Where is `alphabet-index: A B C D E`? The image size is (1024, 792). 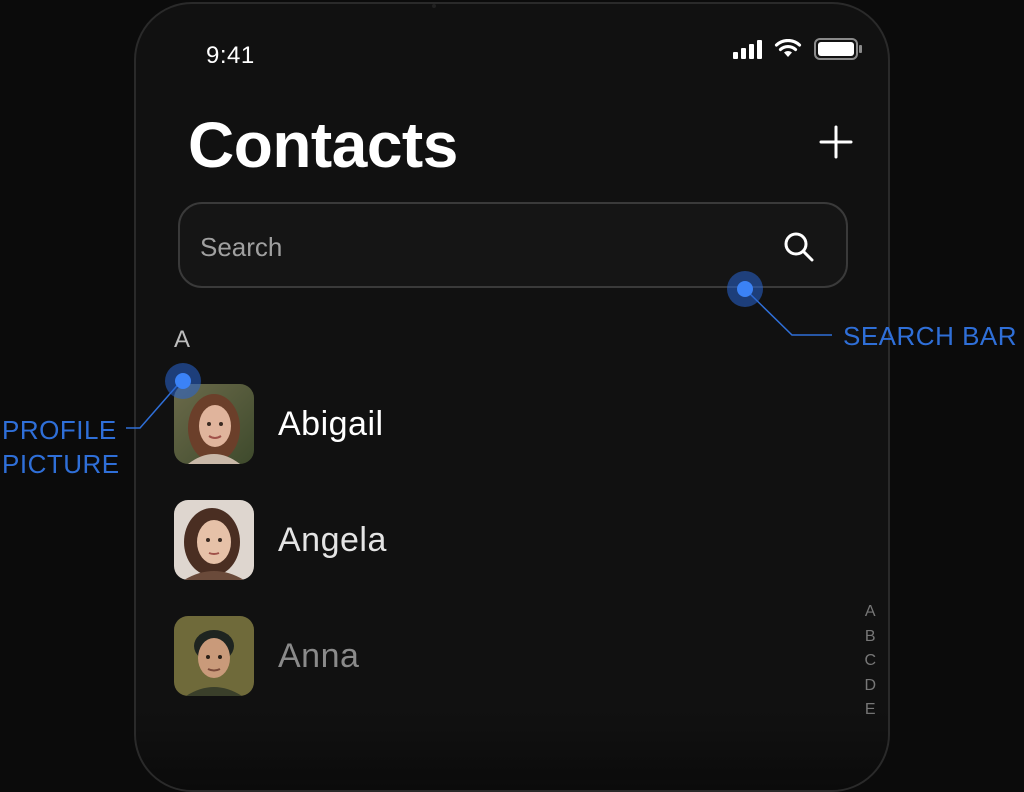
alphabet-index: A B C D E is located at coordinates (870, 661).